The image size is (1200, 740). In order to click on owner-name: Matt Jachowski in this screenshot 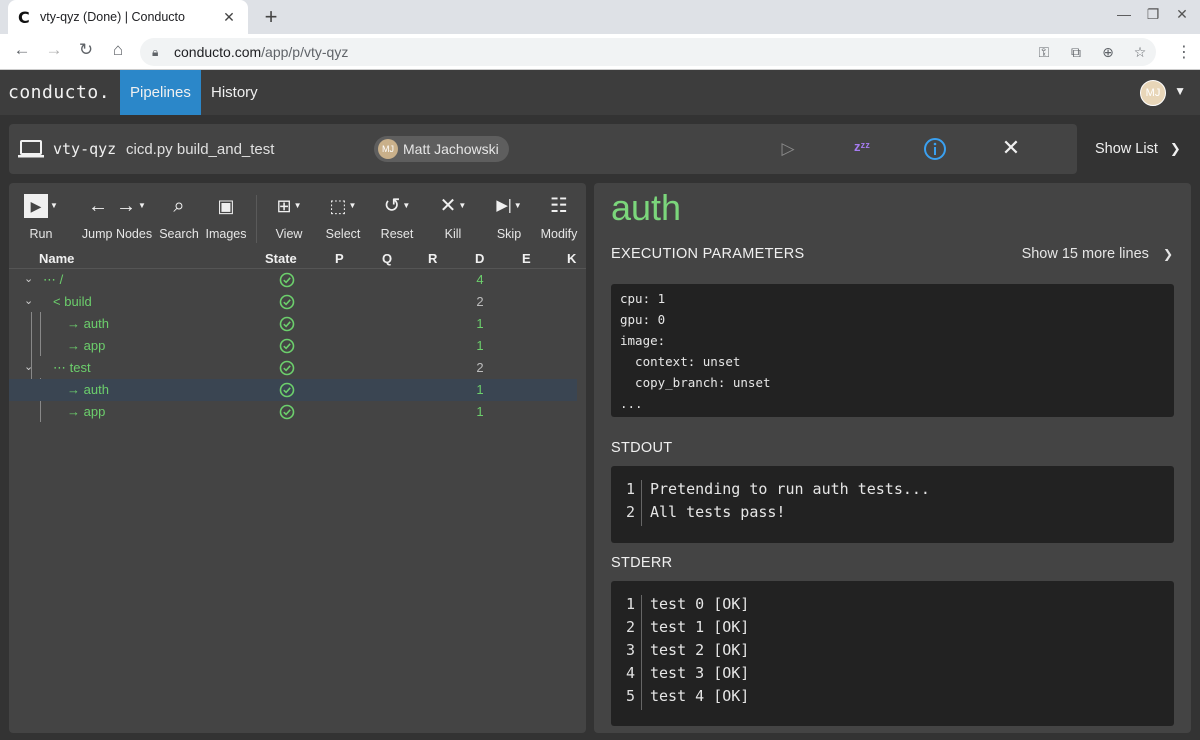, I will do `click(451, 149)`.